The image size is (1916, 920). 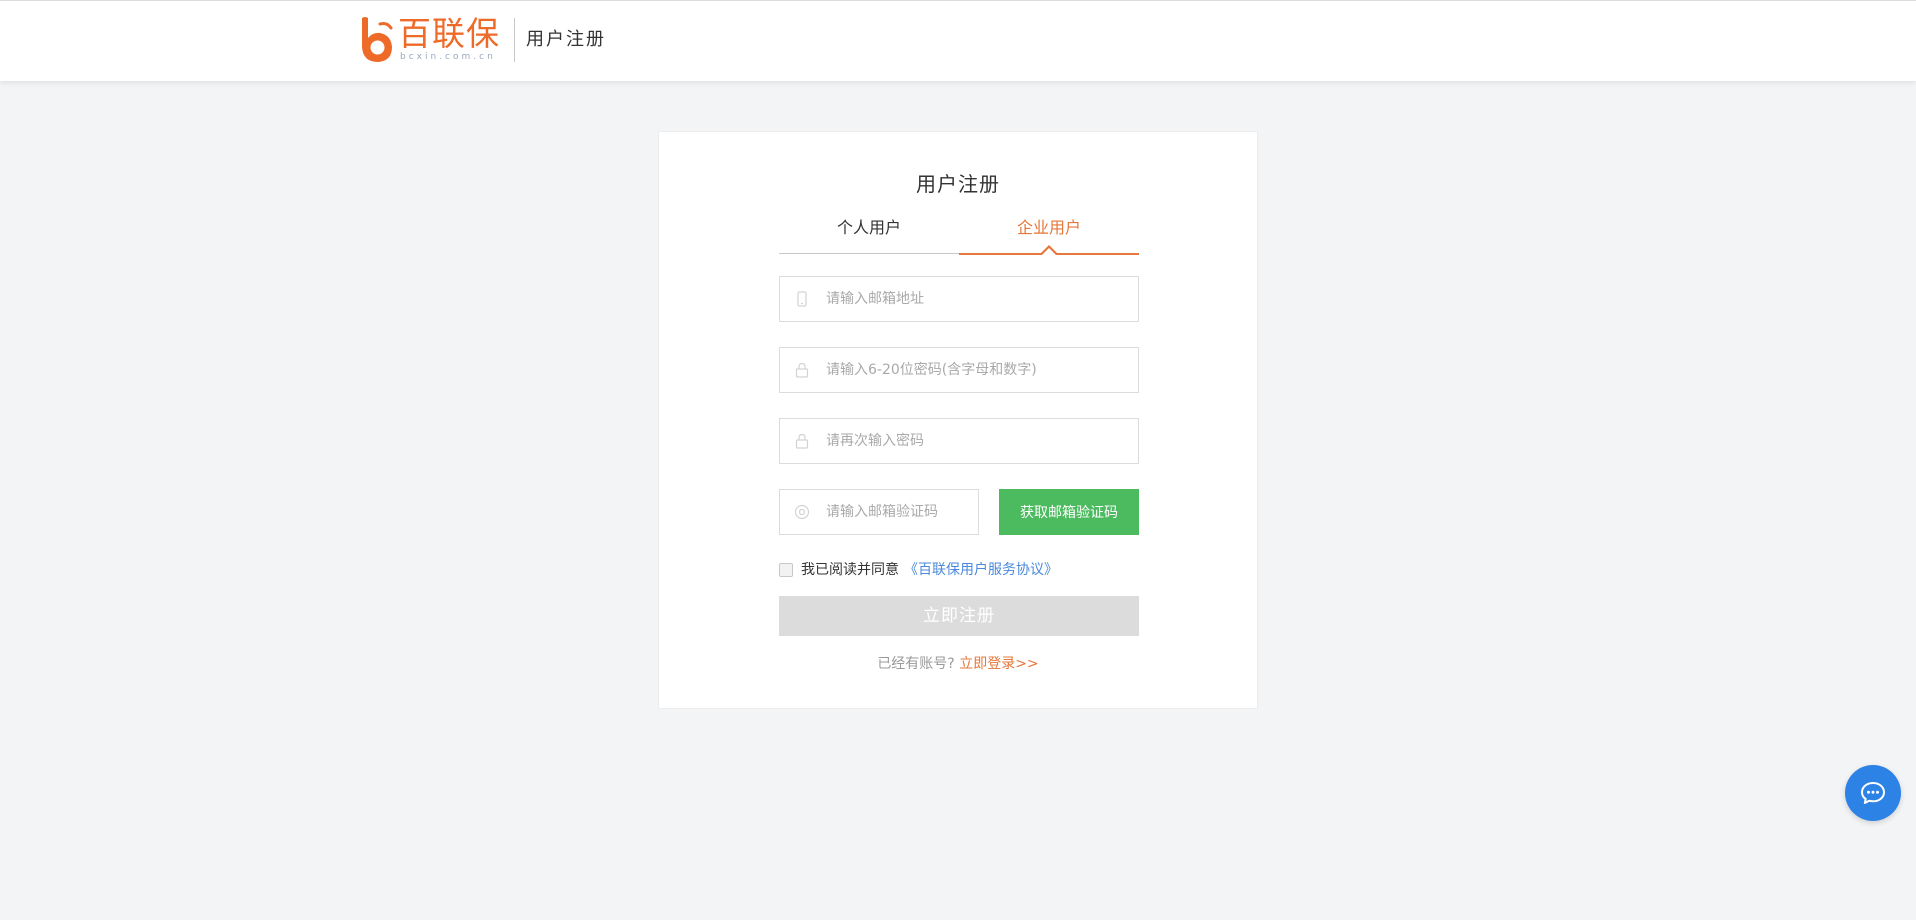 I want to click on header-divider, so click(x=514, y=40).